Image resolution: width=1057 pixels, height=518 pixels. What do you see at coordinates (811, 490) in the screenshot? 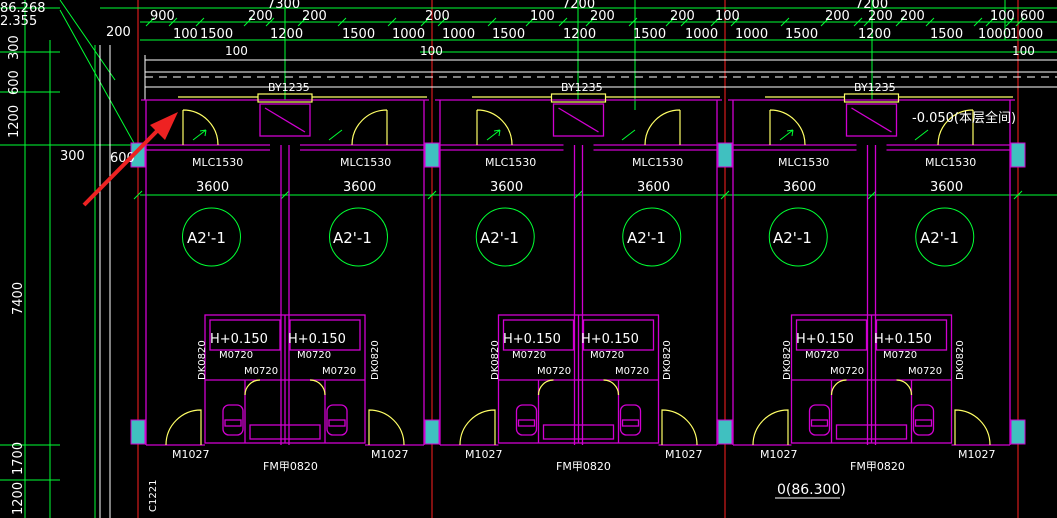
I see `level-label: 0(86.300)` at bounding box center [811, 490].